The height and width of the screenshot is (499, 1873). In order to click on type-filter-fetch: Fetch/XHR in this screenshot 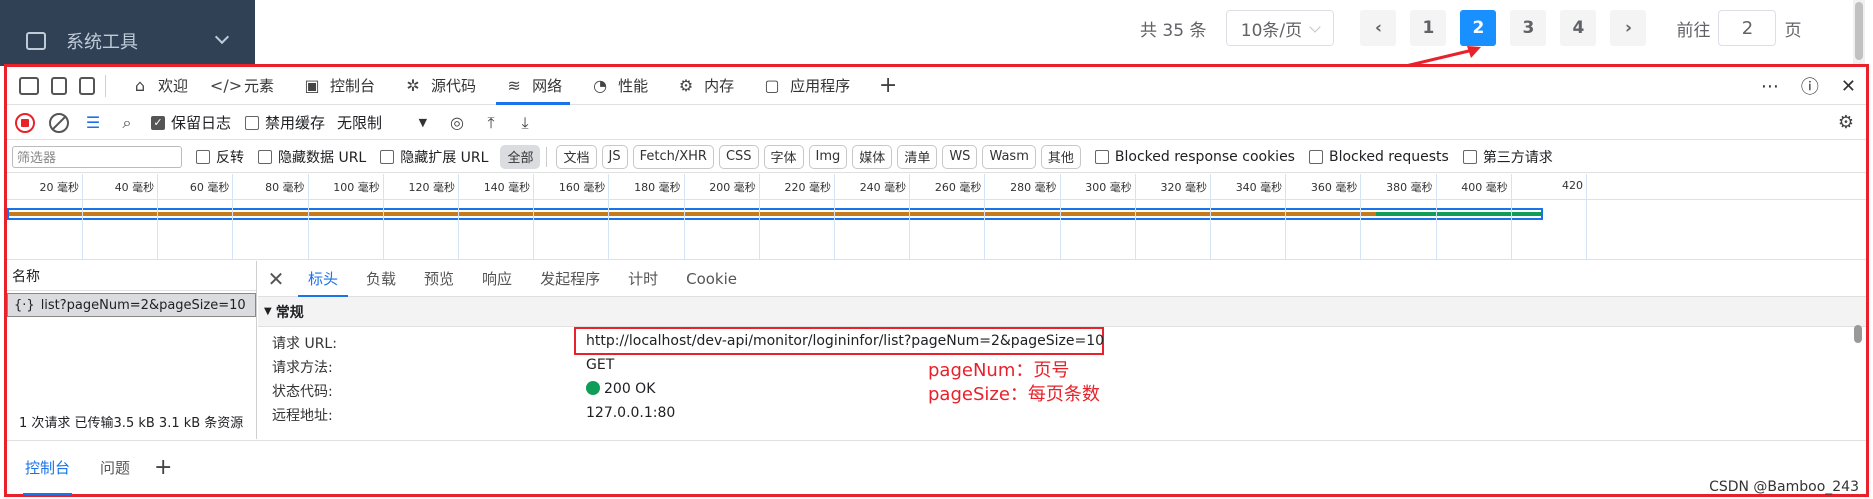, I will do `click(673, 156)`.